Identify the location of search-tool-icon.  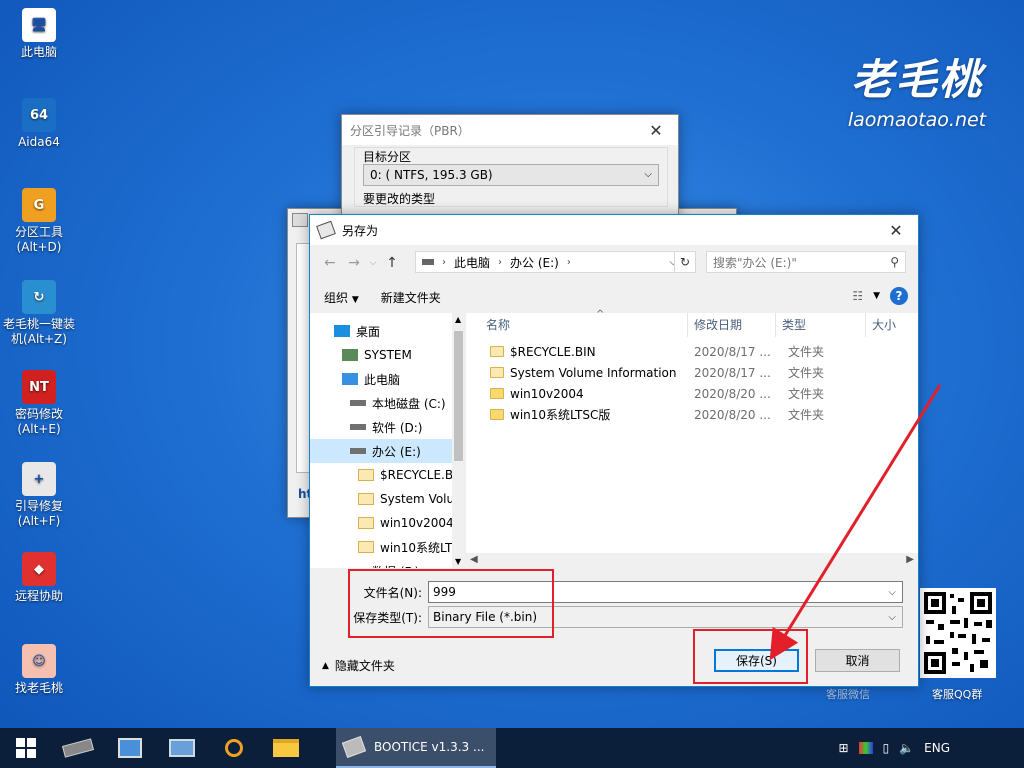
(234, 748).